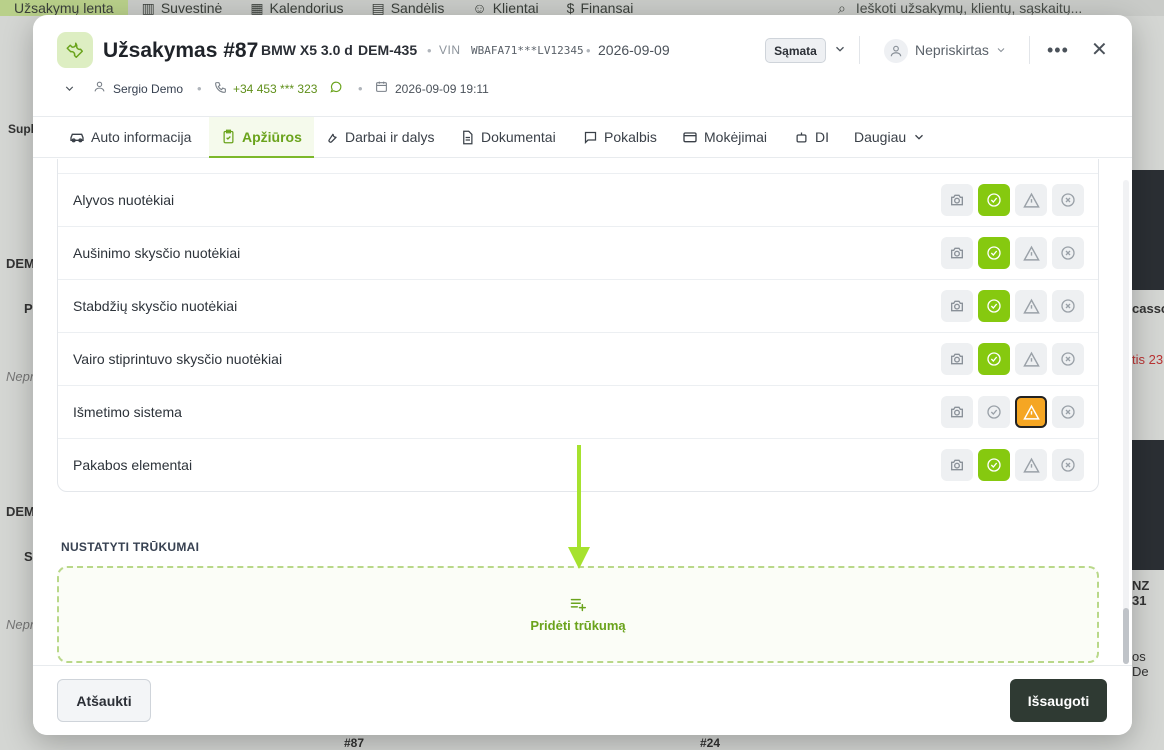  What do you see at coordinates (1099, 49) in the screenshot?
I see `close-icon: ✕` at bounding box center [1099, 49].